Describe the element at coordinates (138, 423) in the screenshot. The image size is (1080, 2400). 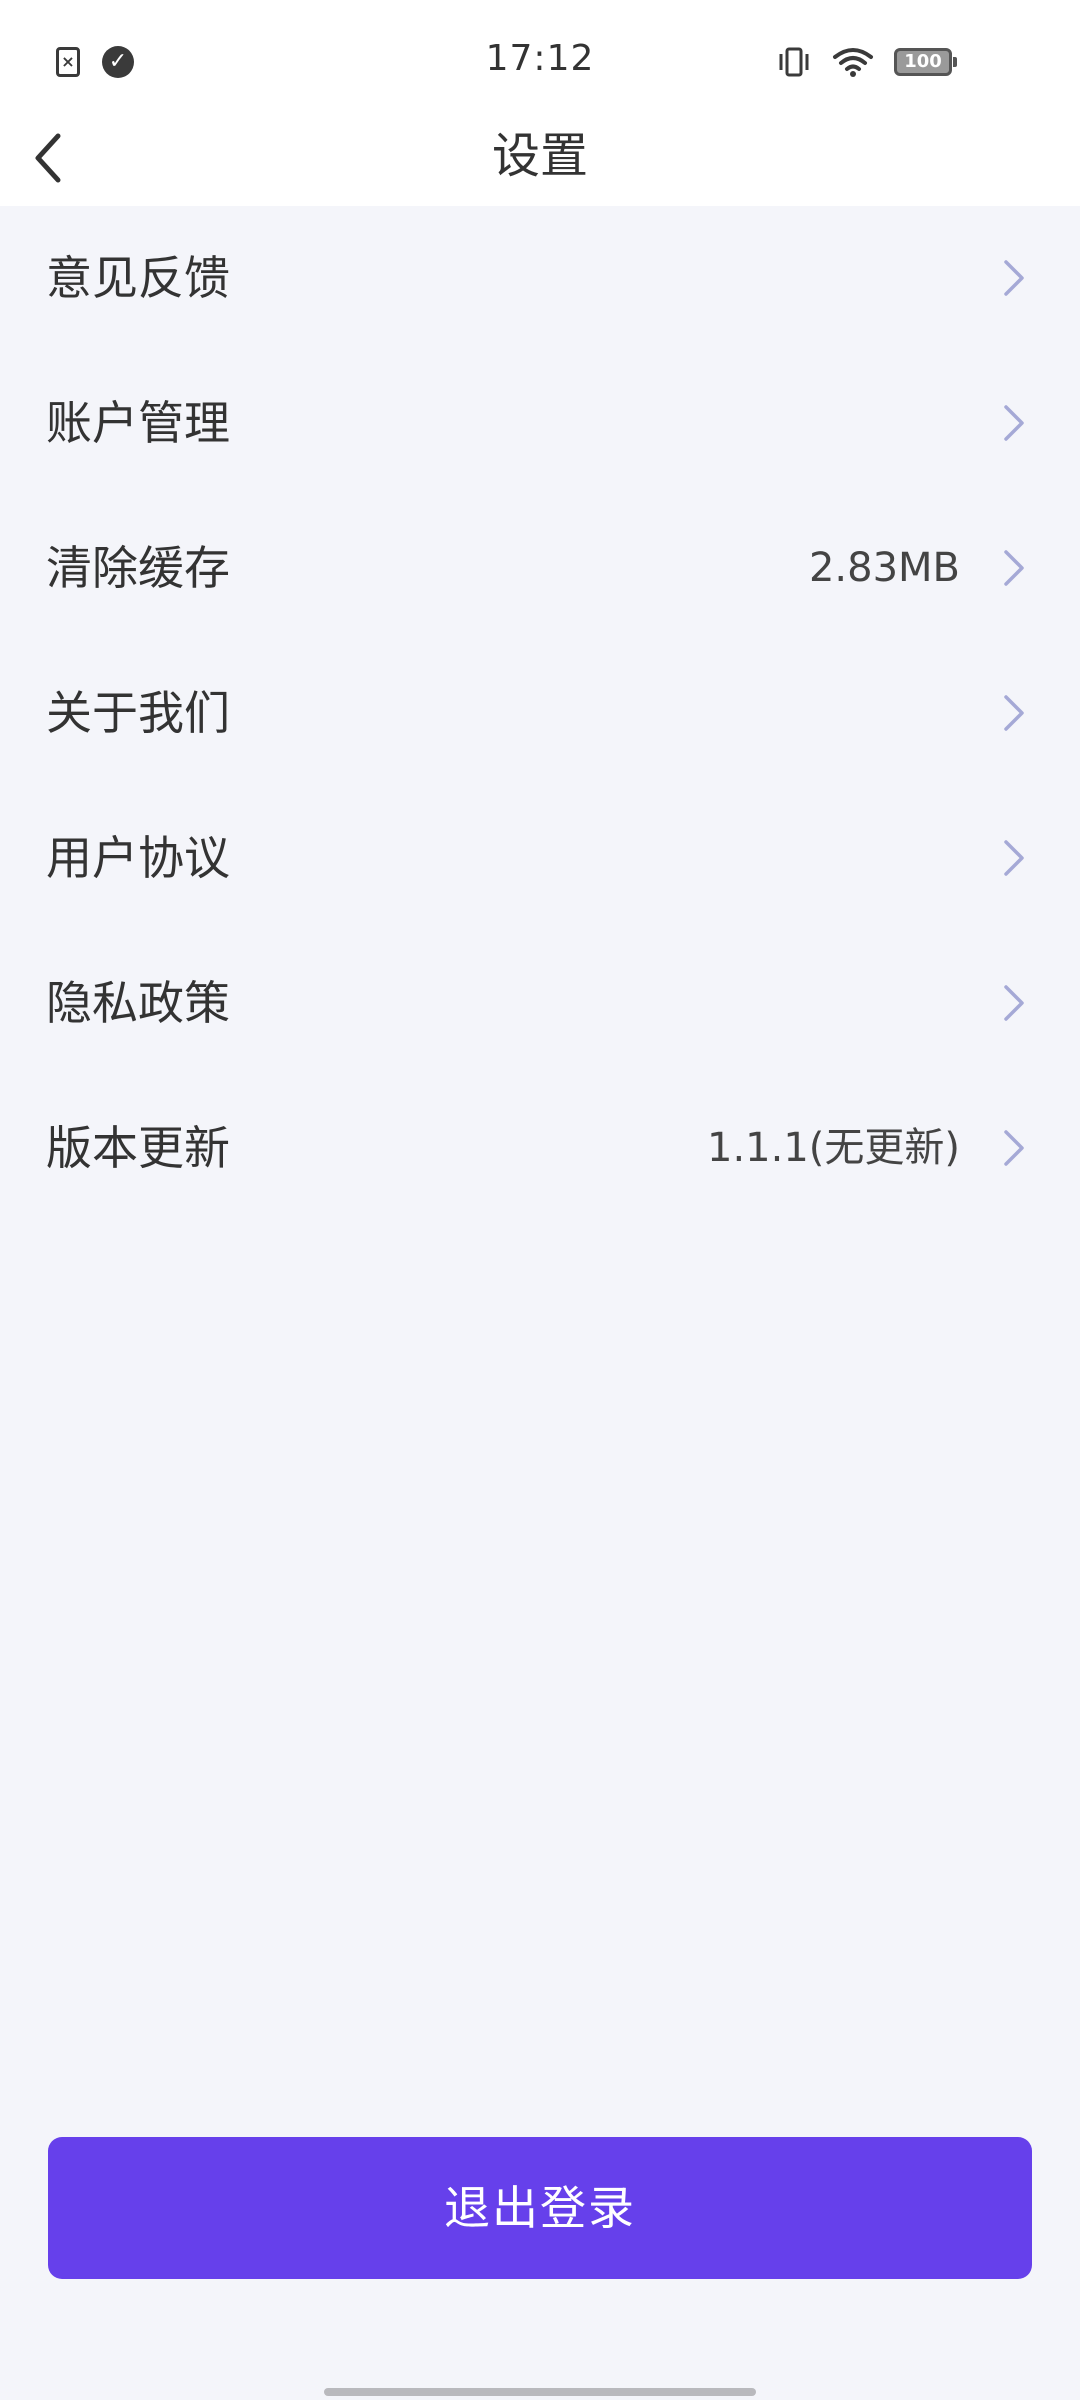
I see `menu-item-label: 账户管理` at that location.